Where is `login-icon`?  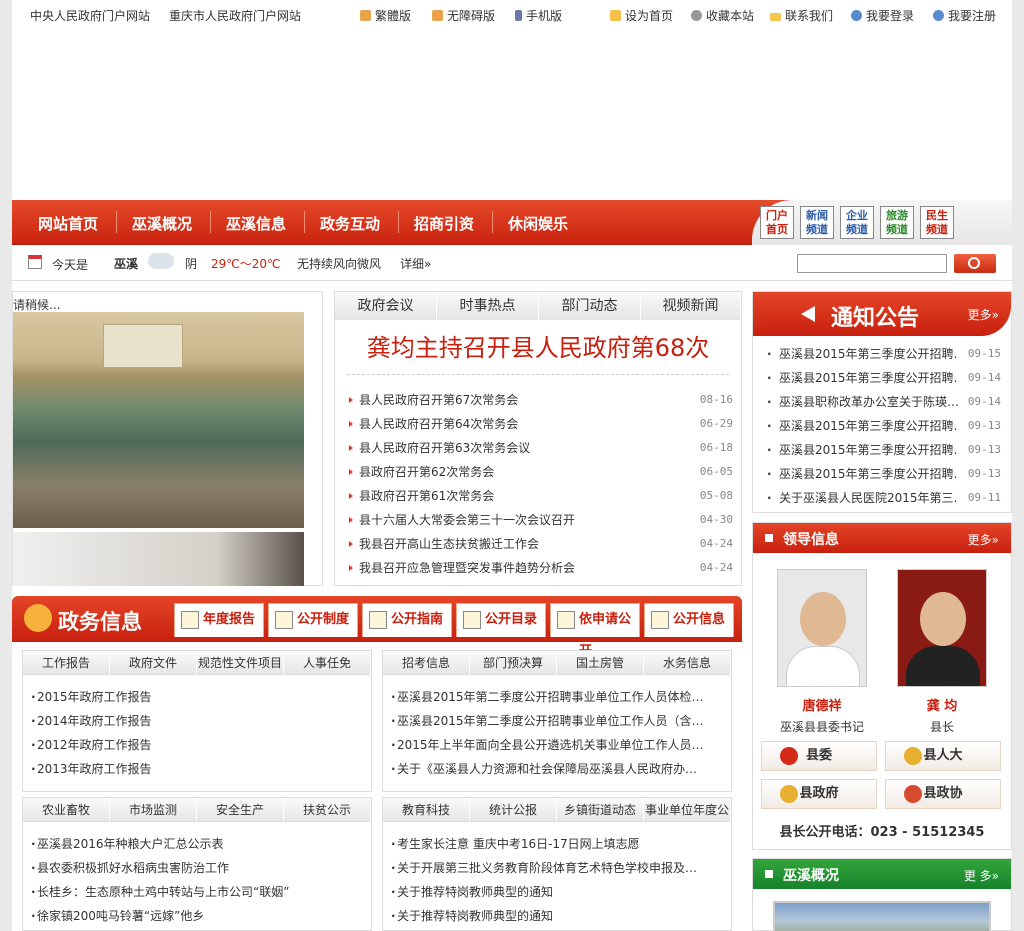 login-icon is located at coordinates (856, 15).